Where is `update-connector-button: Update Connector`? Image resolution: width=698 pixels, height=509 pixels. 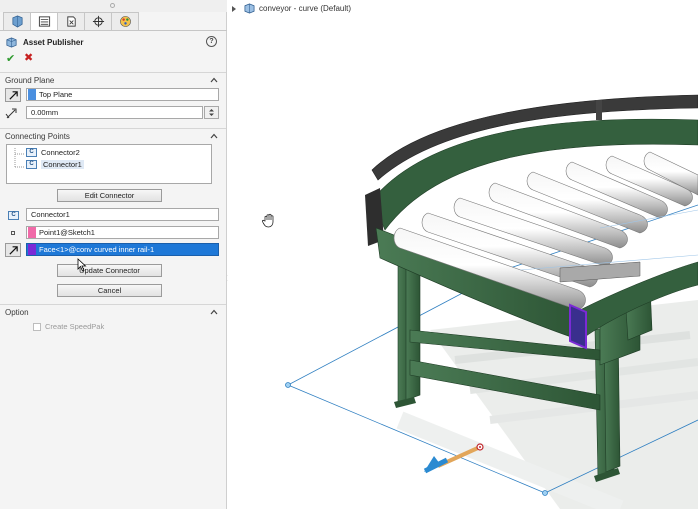
update-connector-button: Update Connector is located at coordinates (109, 270).